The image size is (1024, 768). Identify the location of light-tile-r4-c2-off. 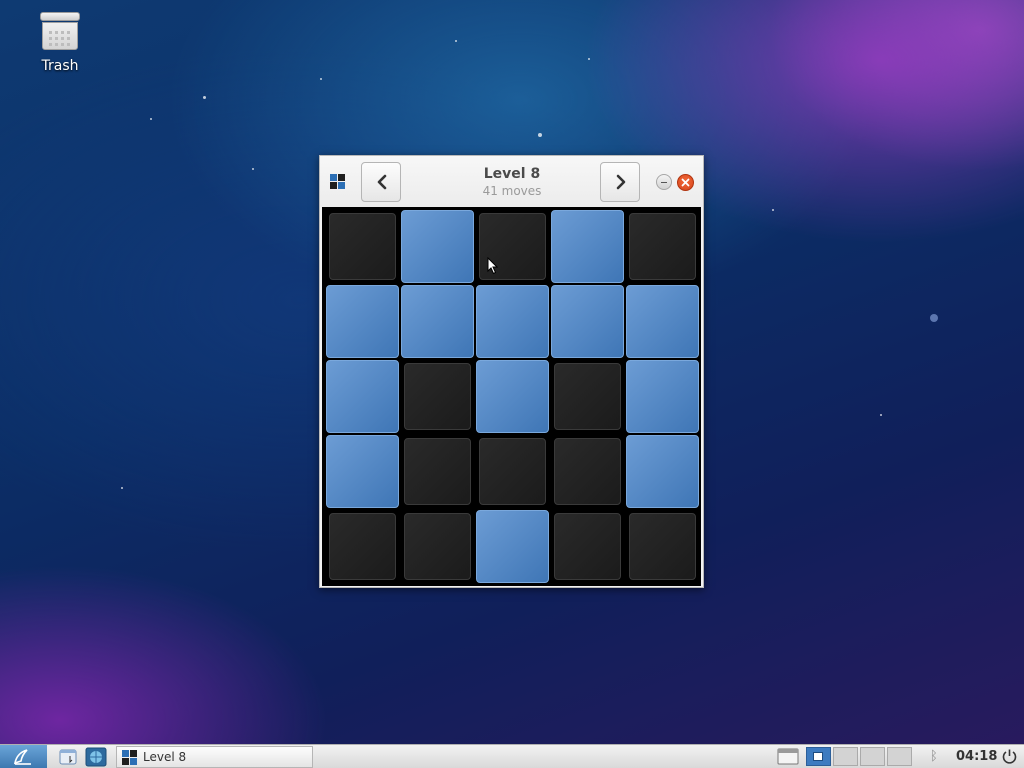
(437, 471).